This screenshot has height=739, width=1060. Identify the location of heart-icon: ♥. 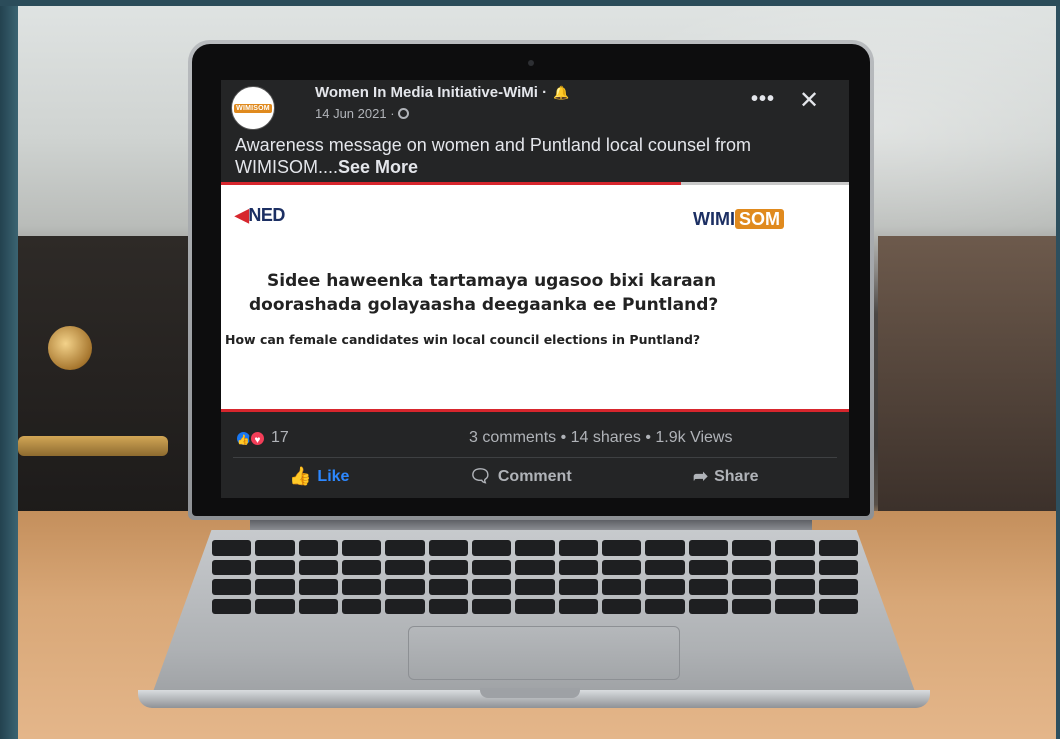
(257, 438).